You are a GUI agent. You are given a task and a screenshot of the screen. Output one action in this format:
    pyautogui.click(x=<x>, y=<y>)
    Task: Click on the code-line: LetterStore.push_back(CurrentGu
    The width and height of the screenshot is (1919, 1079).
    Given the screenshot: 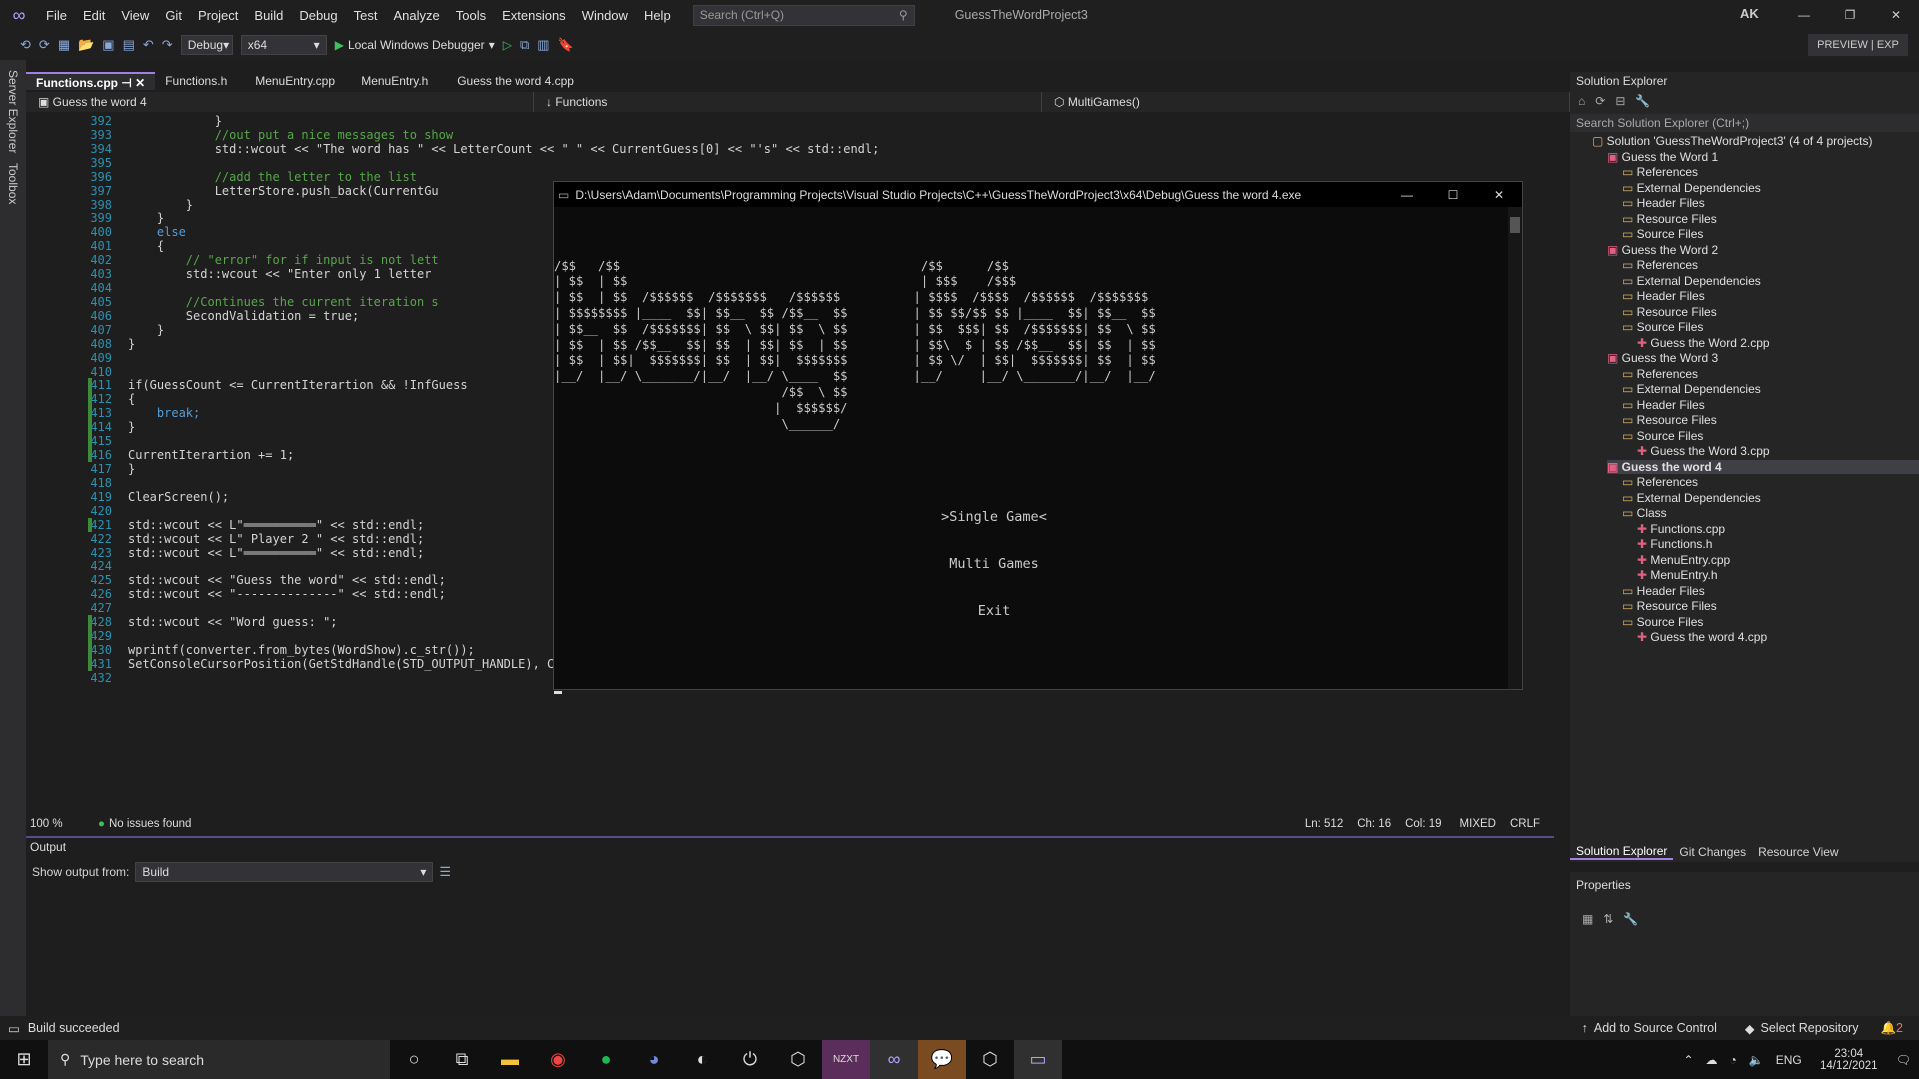 What is the action you would take?
    pyautogui.click(x=283, y=191)
    